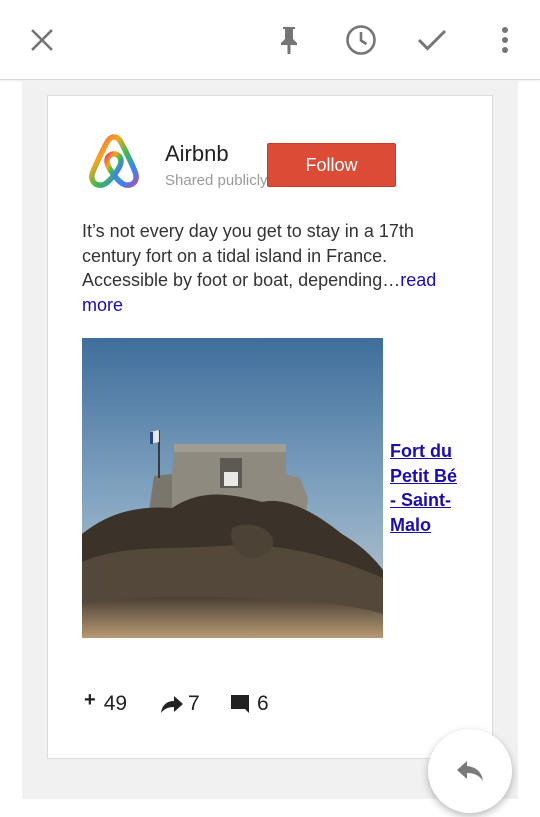  What do you see at coordinates (331, 165) in the screenshot?
I see `follow-button: Follow` at bounding box center [331, 165].